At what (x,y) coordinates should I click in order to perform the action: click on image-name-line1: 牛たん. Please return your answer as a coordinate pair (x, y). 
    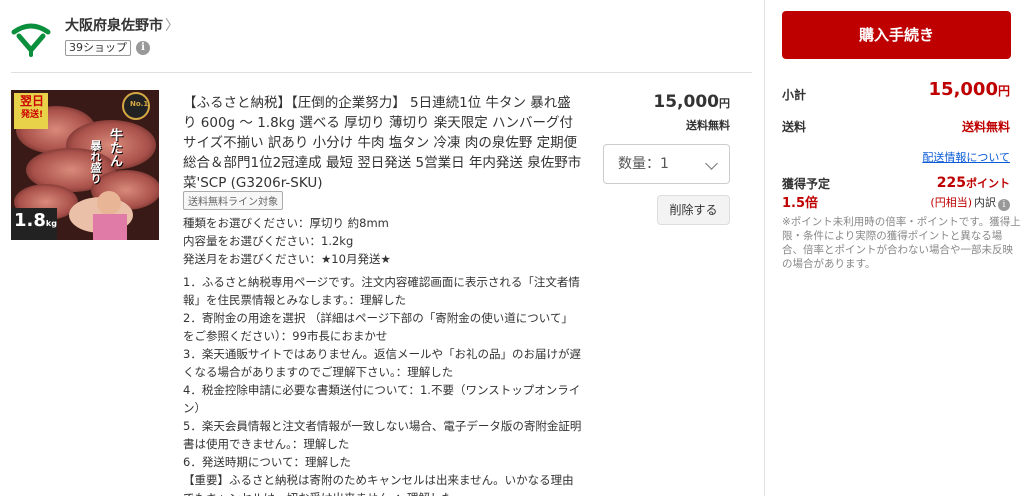
    Looking at the image, I should click on (114, 147).